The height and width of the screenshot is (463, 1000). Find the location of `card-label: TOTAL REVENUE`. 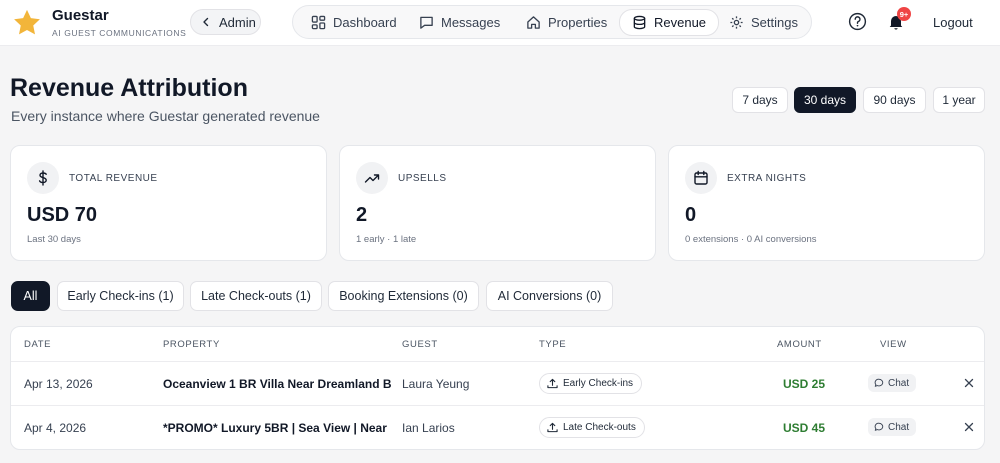

card-label: TOTAL REVENUE is located at coordinates (113, 178).